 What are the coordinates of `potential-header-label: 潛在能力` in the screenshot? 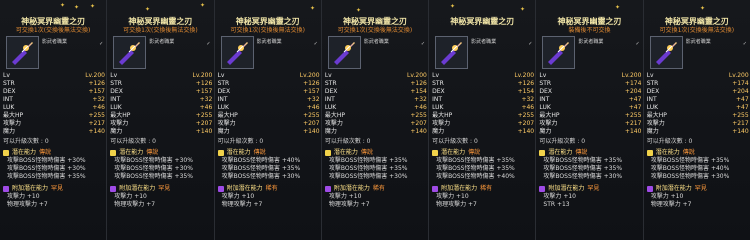 It's located at (24, 152).